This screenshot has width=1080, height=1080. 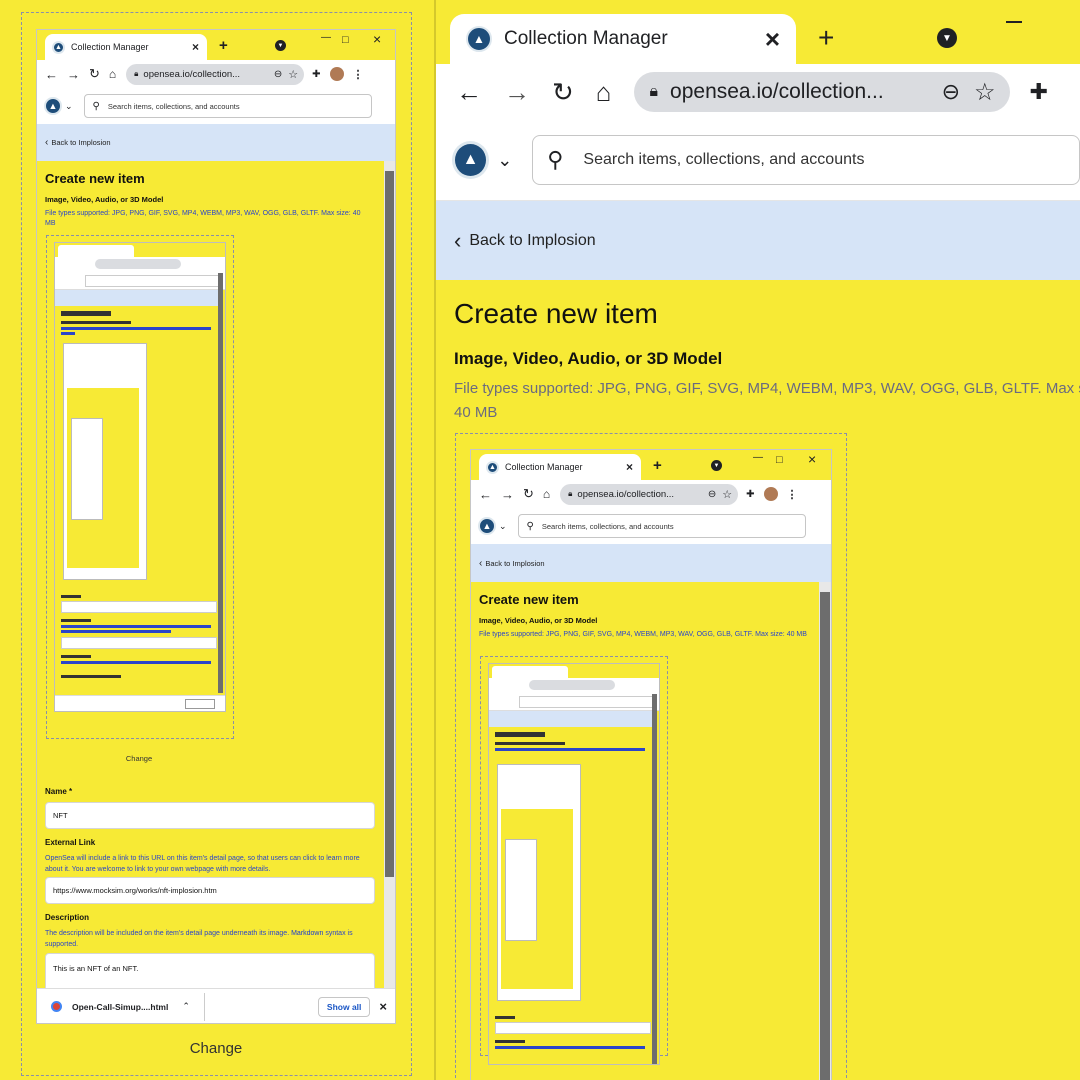 What do you see at coordinates (307, 933) in the screenshot?
I see `markdown-link: Markdown` at bounding box center [307, 933].